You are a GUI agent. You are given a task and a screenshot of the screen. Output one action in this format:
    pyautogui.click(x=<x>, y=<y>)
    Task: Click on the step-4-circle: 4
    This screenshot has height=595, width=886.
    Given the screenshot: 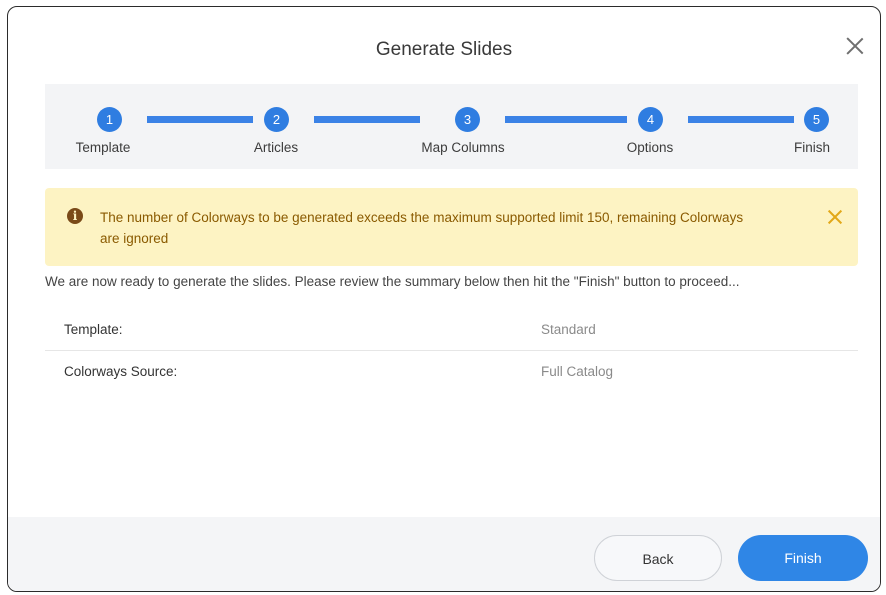 What is the action you would take?
    pyautogui.click(x=650, y=119)
    